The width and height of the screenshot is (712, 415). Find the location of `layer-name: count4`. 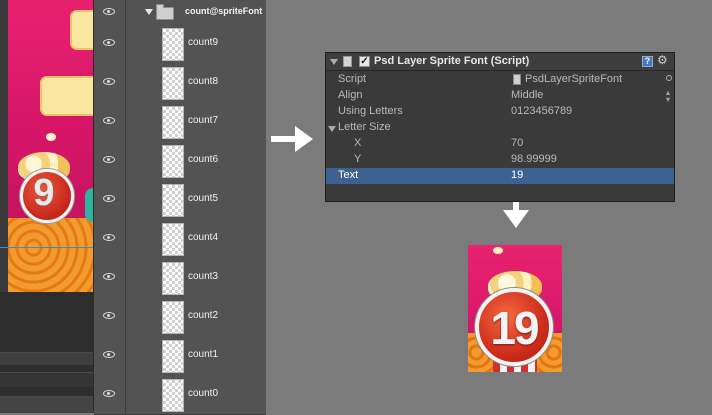

layer-name: count4 is located at coordinates (203, 237).